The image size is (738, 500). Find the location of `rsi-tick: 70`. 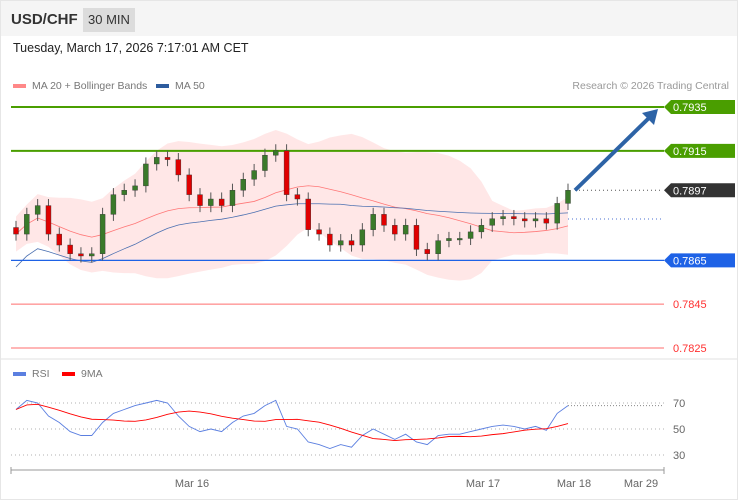

rsi-tick: 70 is located at coordinates (679, 404).